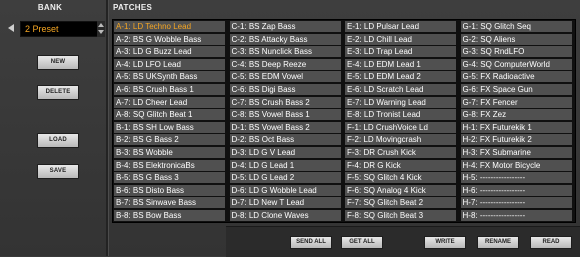  What do you see at coordinates (516, 102) in the screenshot?
I see `patch-cell: G-7: FX Fencer` at bounding box center [516, 102].